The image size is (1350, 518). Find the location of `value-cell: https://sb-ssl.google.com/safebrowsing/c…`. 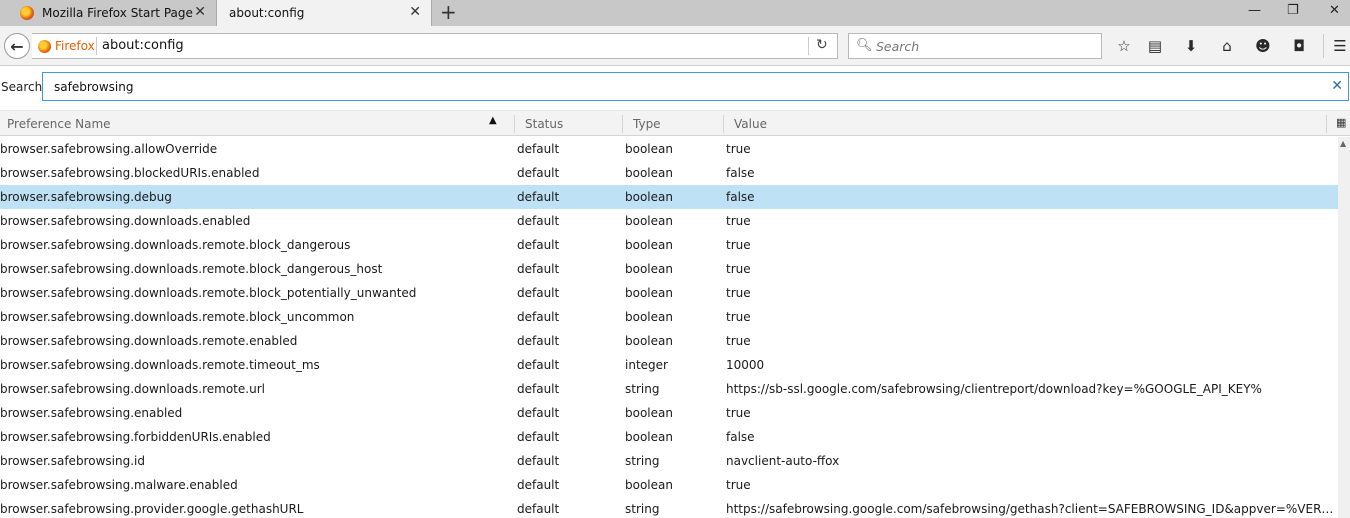

value-cell: https://sb-ssl.google.com/safebrowsing/c… is located at coordinates (994, 389).